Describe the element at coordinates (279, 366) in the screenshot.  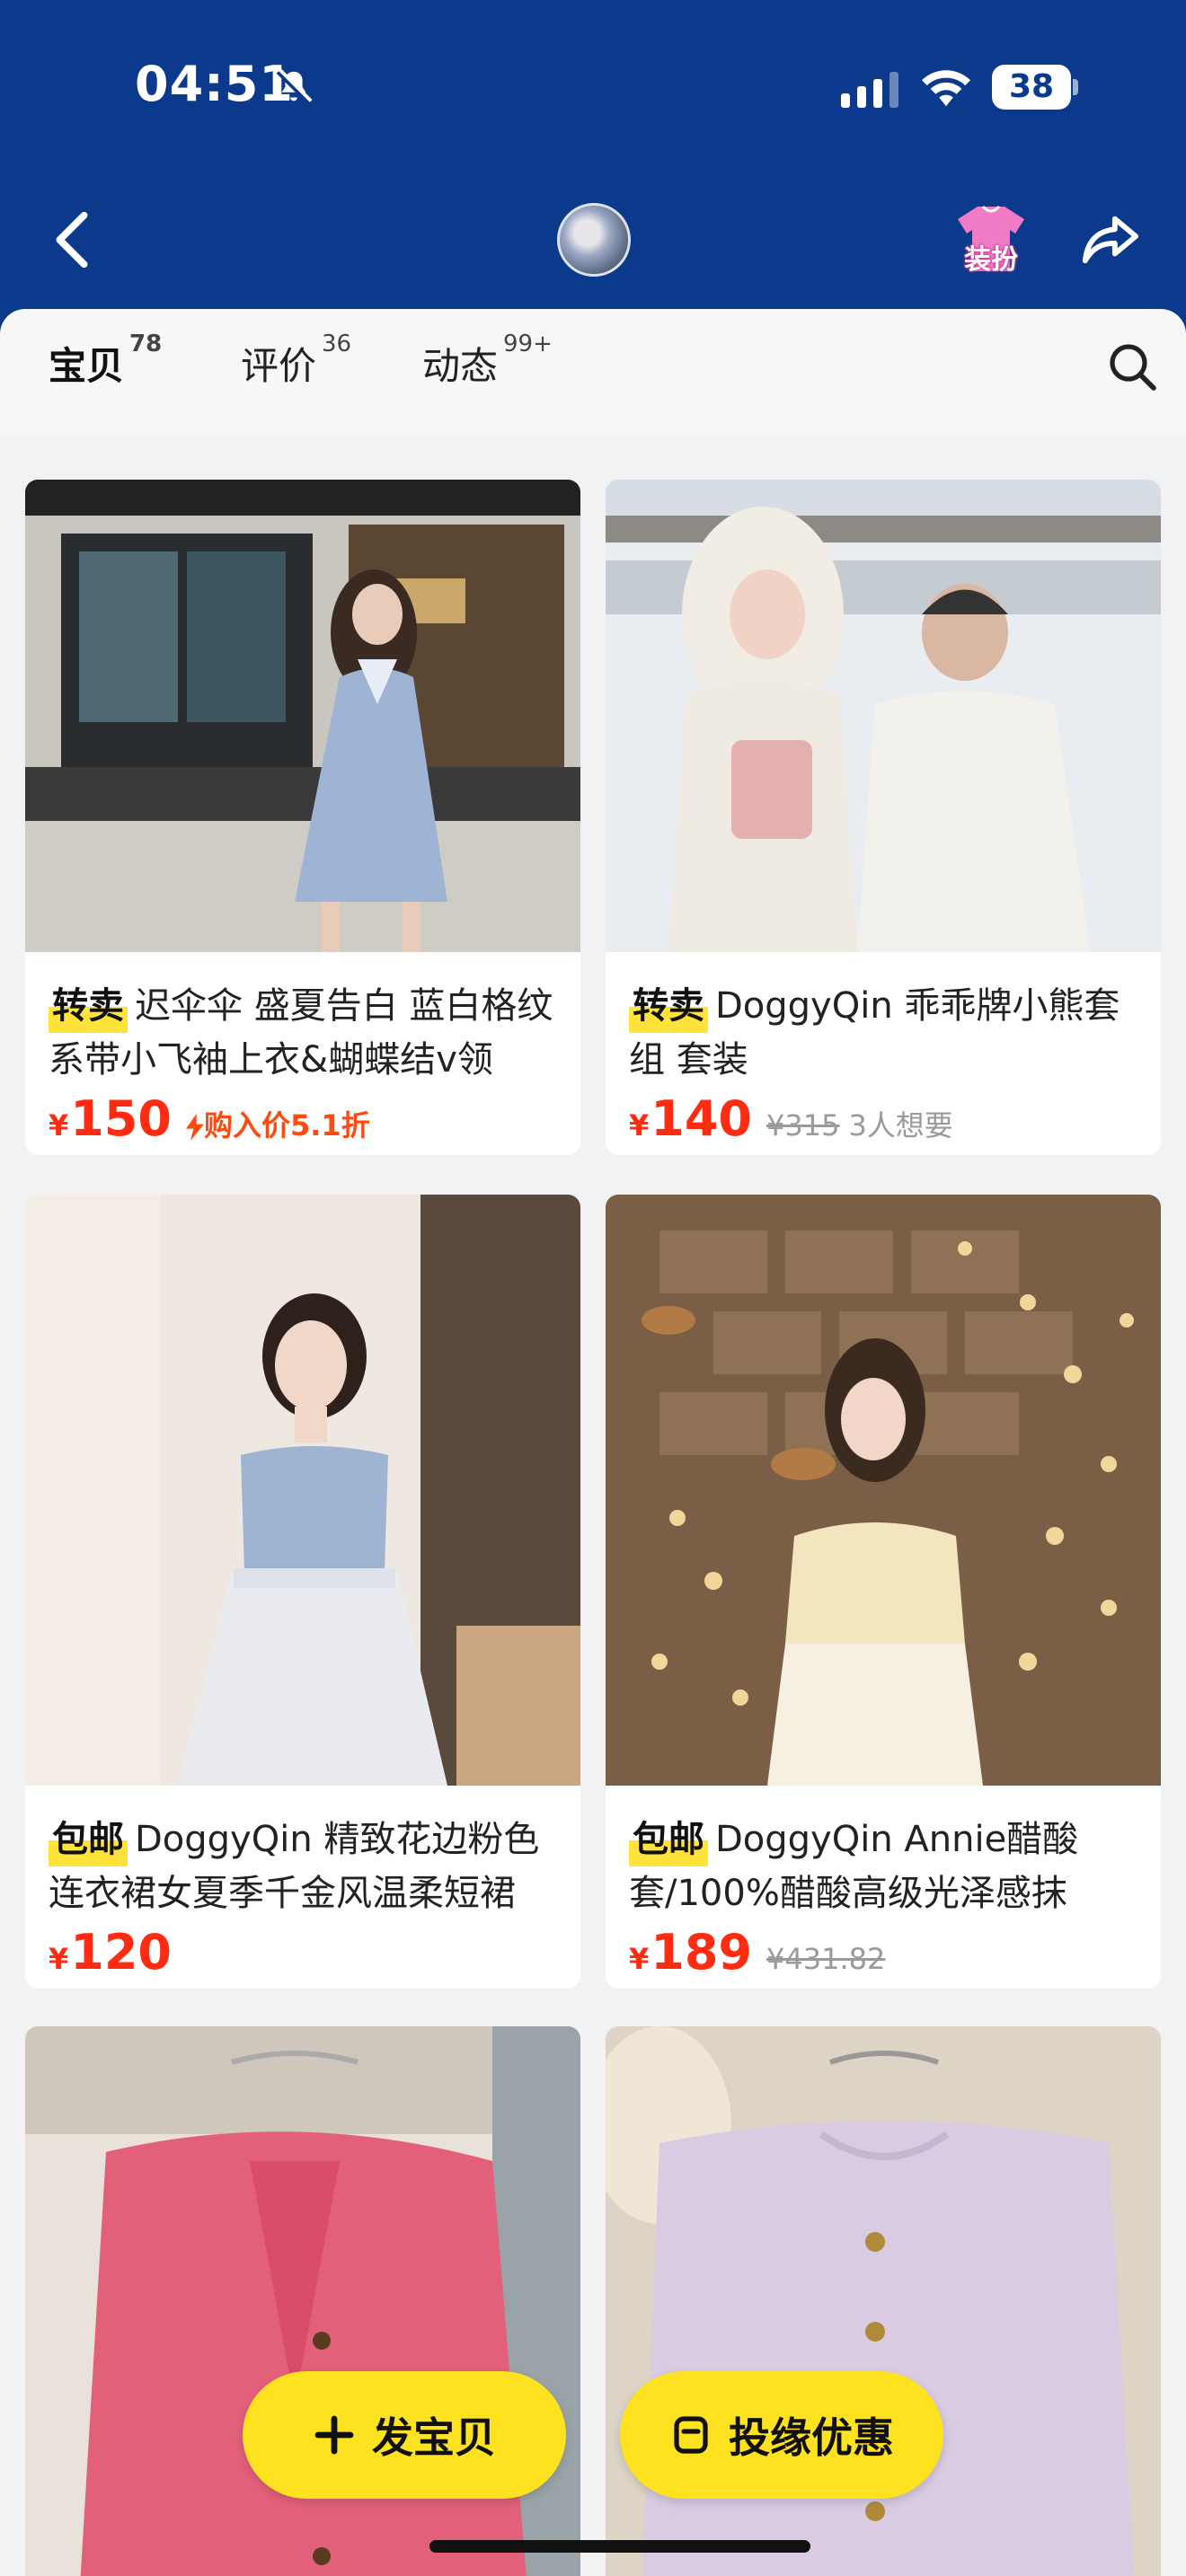
I see `tab-reviews-label: 评价` at that location.